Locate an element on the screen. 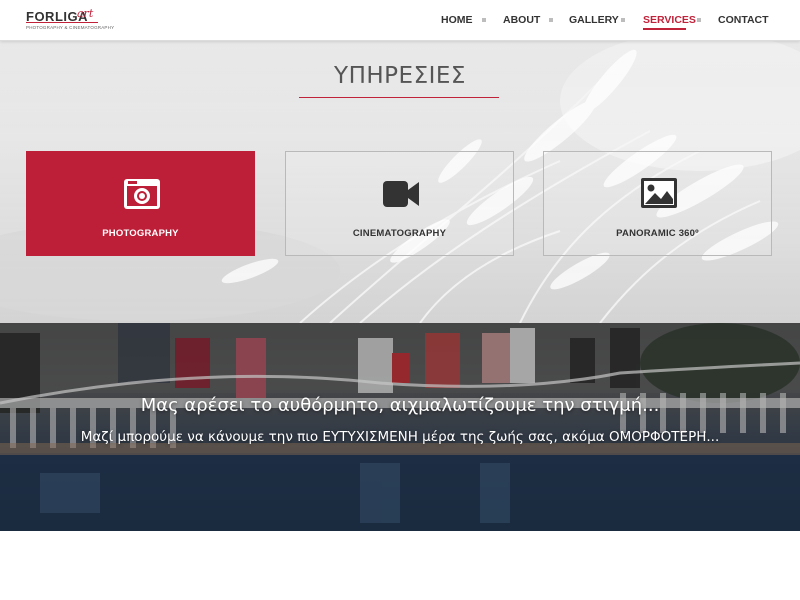 This screenshot has height=600, width=800. logo-underline is located at coordinates (62, 22).